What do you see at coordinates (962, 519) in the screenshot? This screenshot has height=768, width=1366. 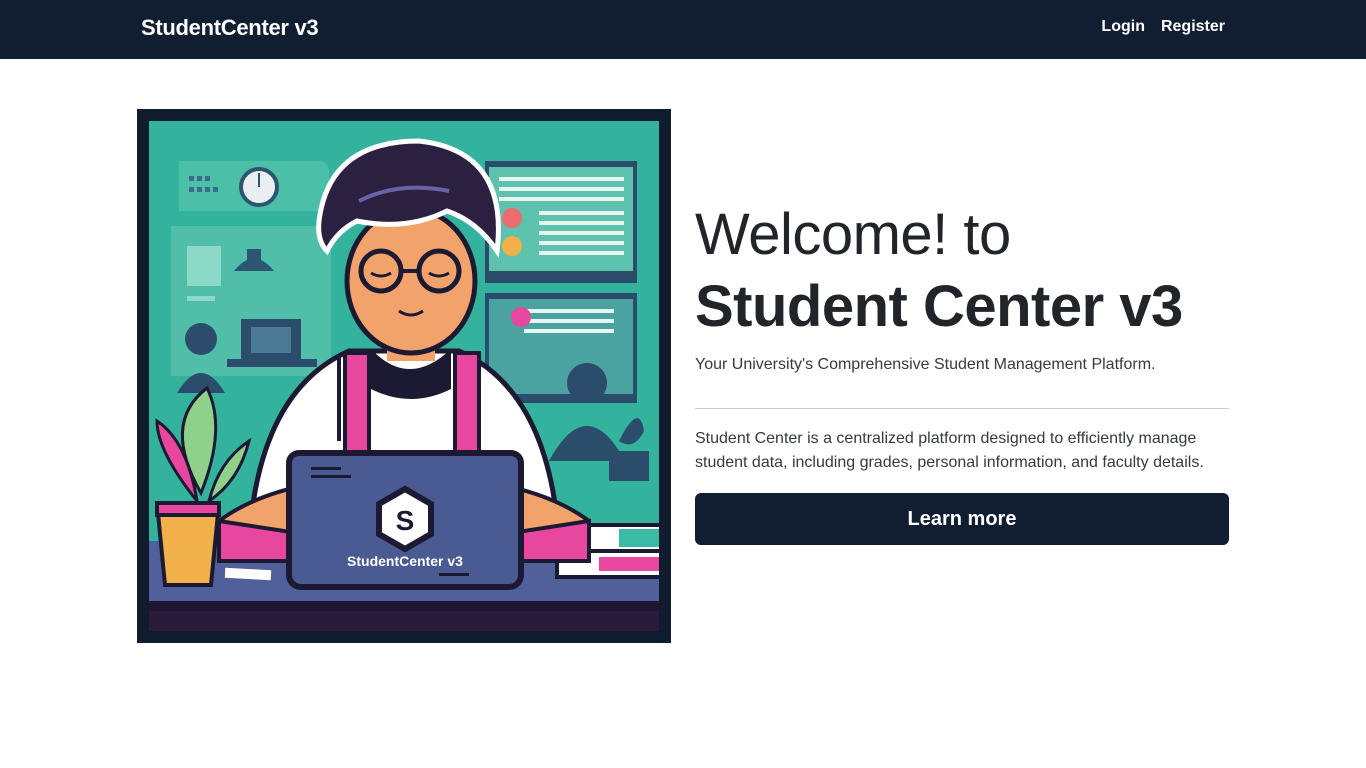 I see `learn-more-button: Learn more` at bounding box center [962, 519].